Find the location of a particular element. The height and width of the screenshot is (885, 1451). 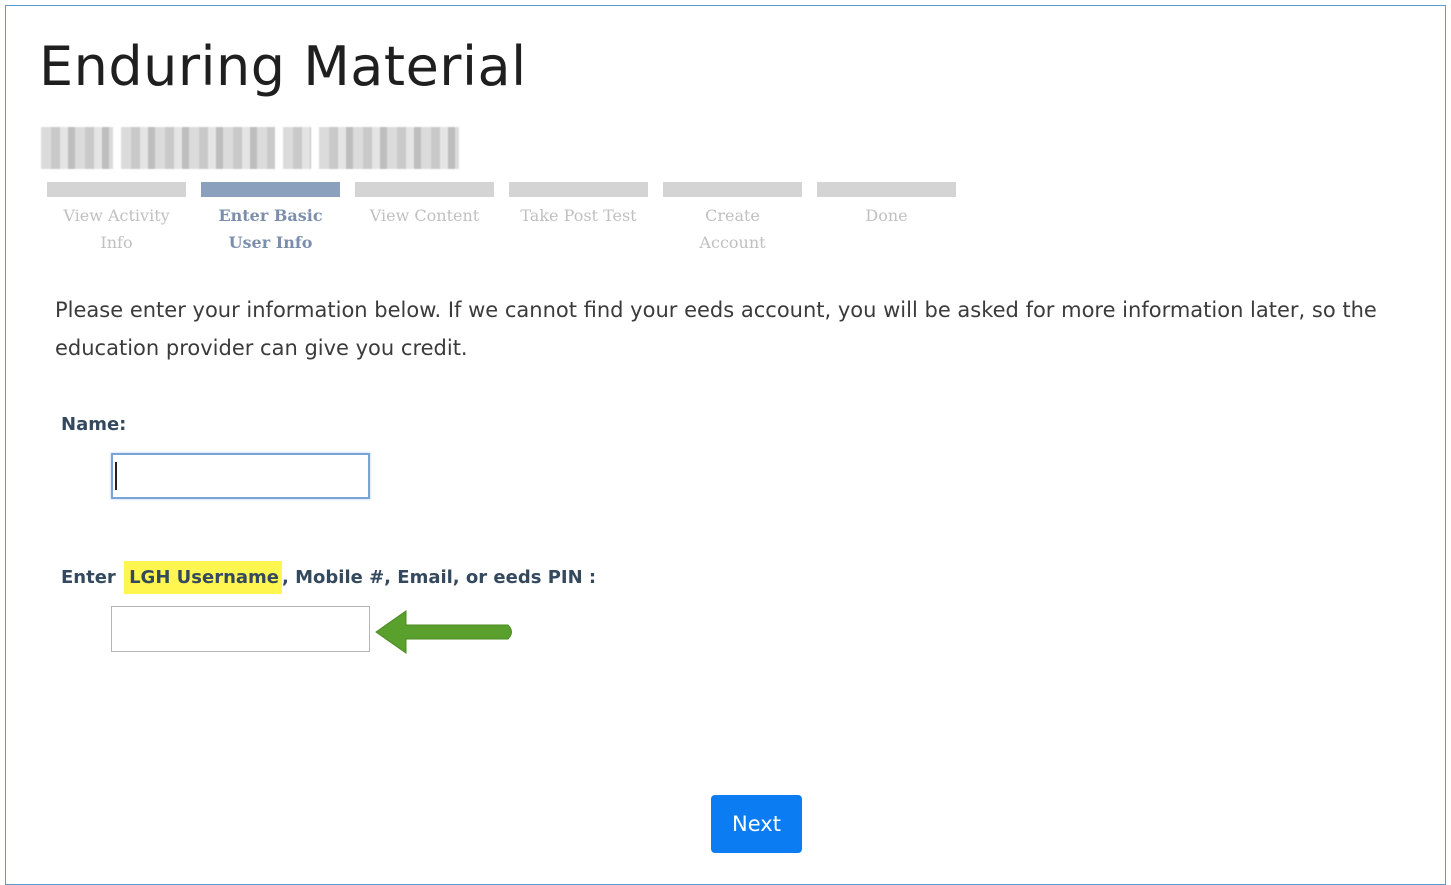

step-create-account: Create Account is located at coordinates (732, 219).